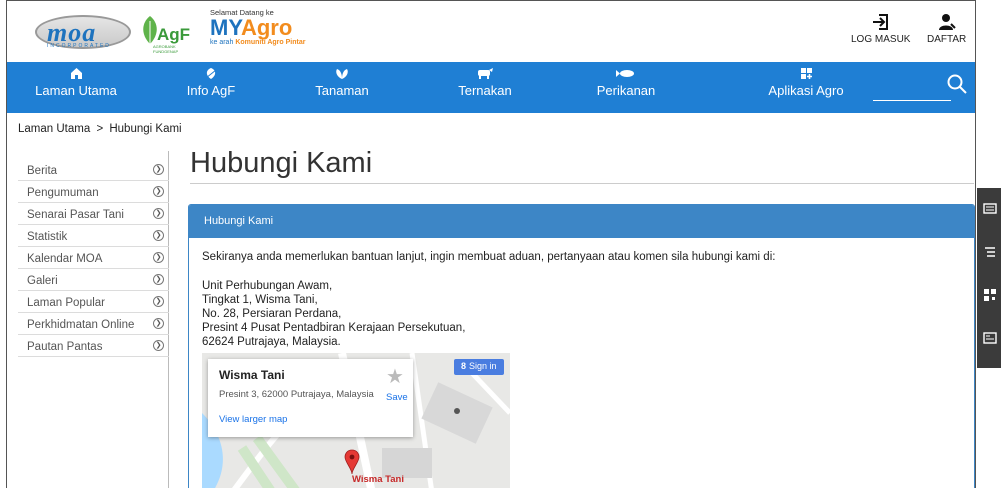 The height and width of the screenshot is (488, 1001). I want to click on nav-search, so click(921, 88).